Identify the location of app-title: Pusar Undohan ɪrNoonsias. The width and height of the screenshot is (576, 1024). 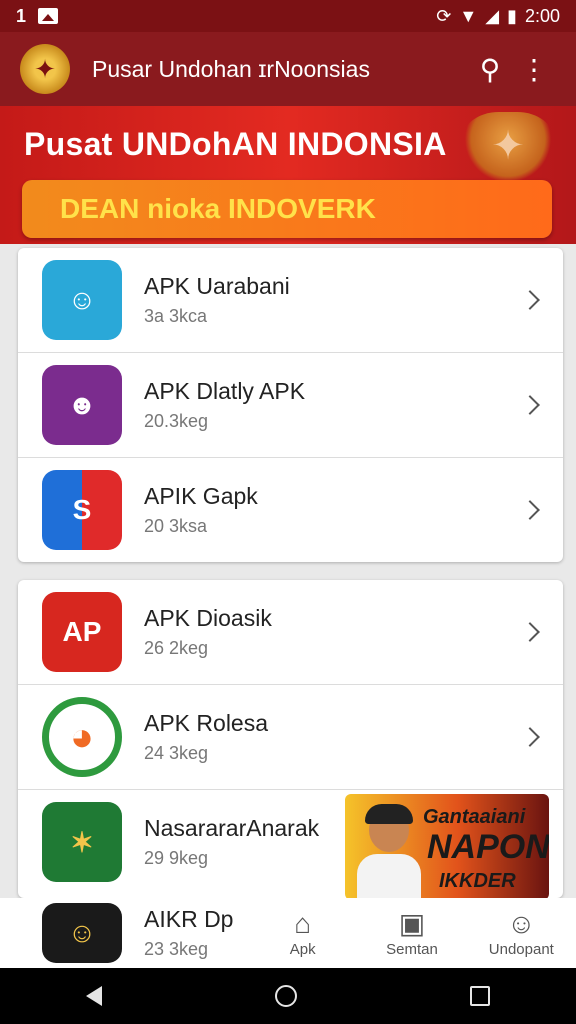
(231, 68).